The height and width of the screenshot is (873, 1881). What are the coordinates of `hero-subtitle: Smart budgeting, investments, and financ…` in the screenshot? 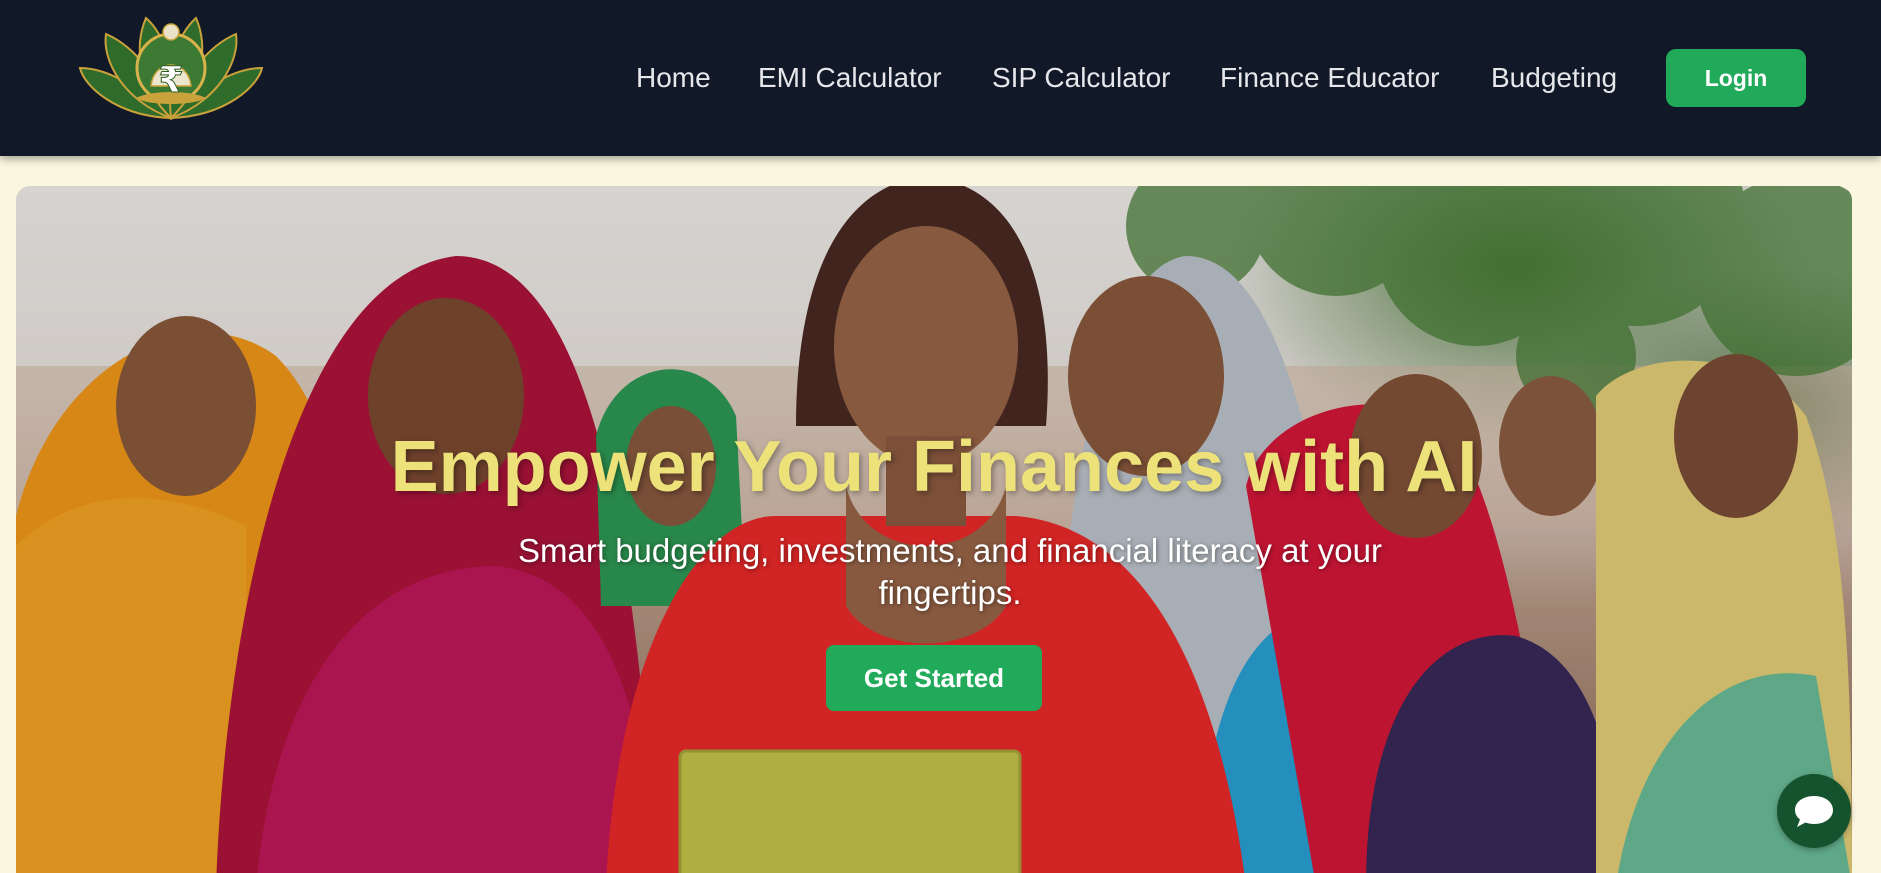 It's located at (950, 571).